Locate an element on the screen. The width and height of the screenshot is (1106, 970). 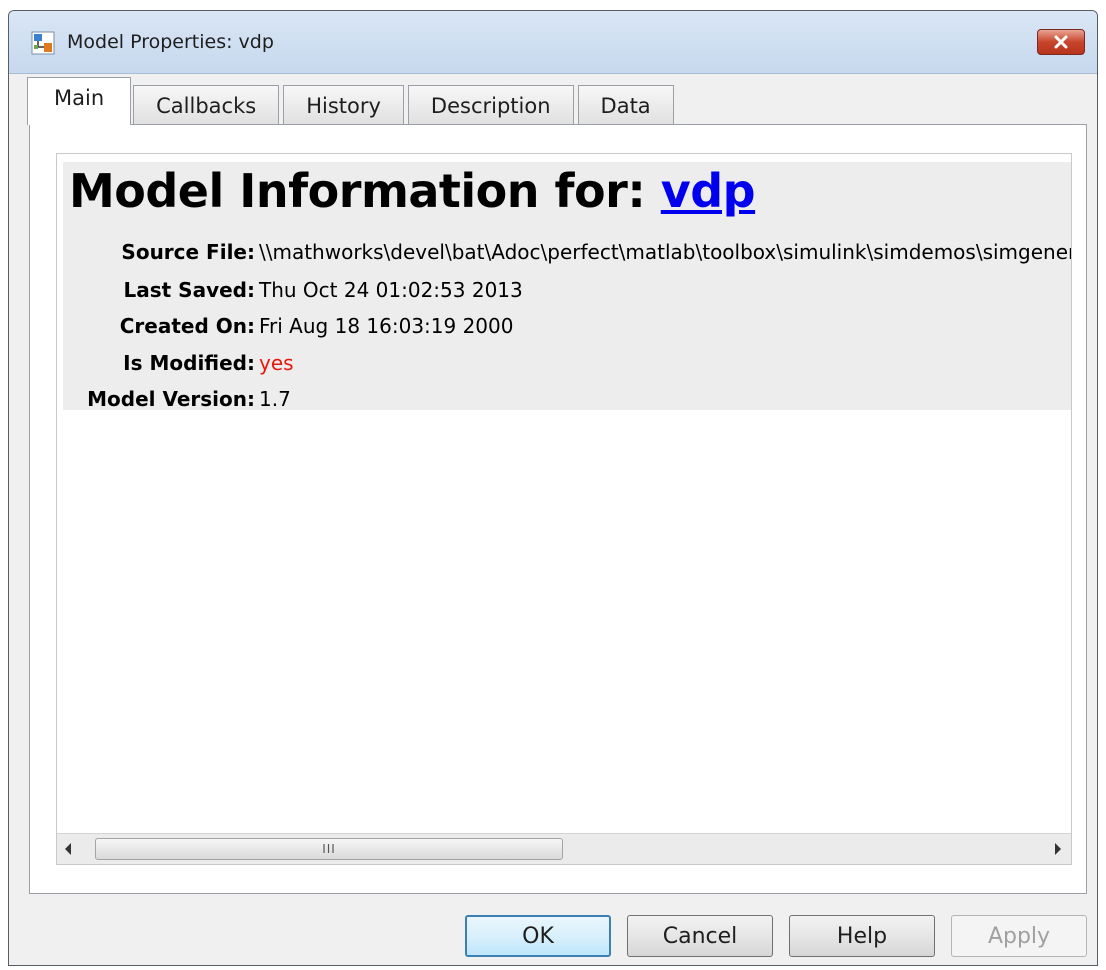
title-bar: Model Properties: vdp is located at coordinates (553, 42).